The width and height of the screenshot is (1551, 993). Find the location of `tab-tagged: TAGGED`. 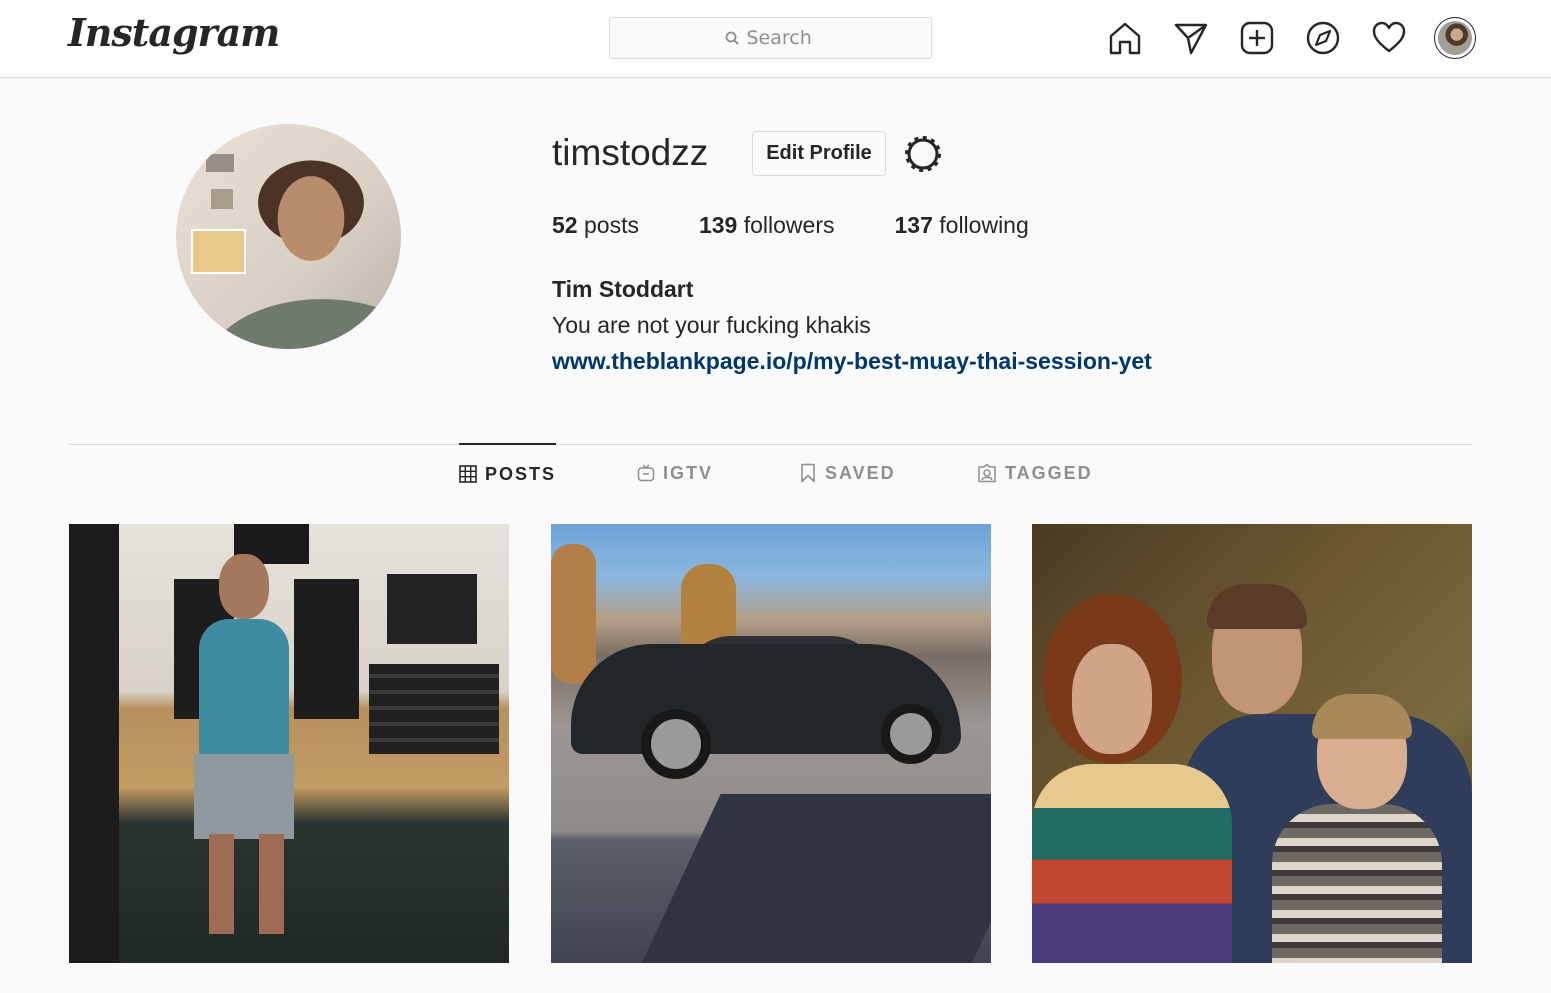

tab-tagged: TAGGED is located at coordinates (1035, 473).